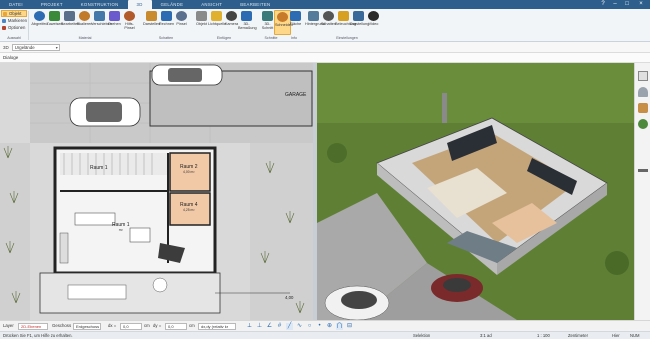 The width and height of the screenshot is (650, 339). I want to click on tab-3d: 3D, so click(139, 4).